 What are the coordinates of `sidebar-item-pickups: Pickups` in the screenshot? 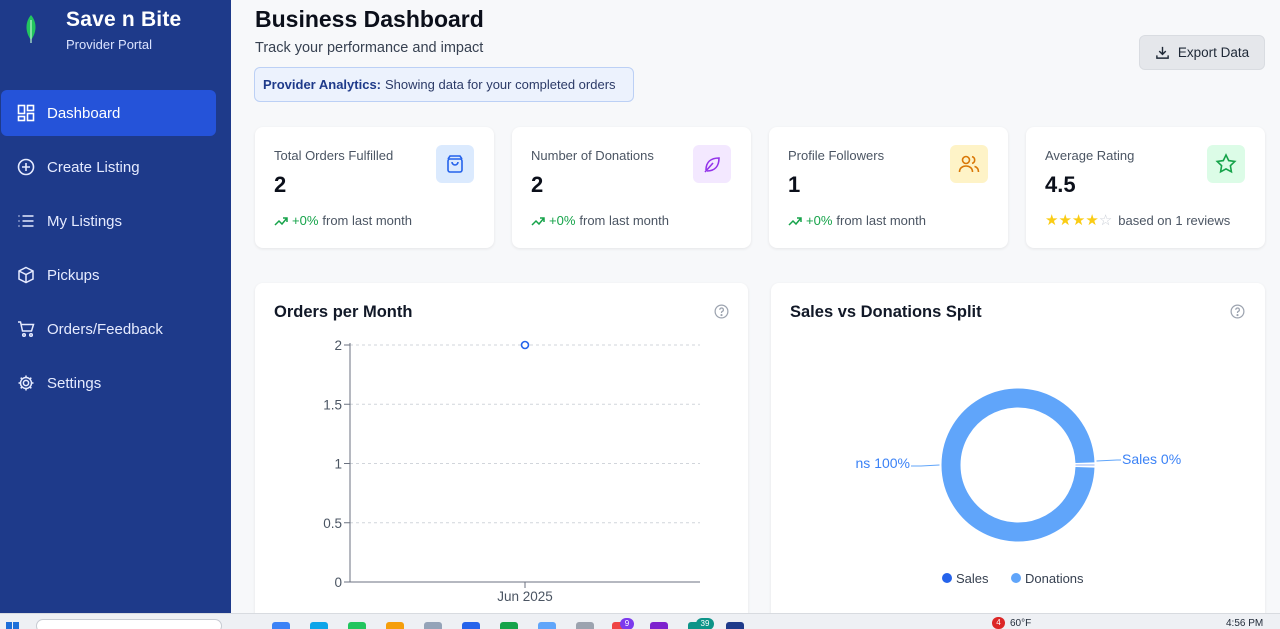 It's located at (108, 275).